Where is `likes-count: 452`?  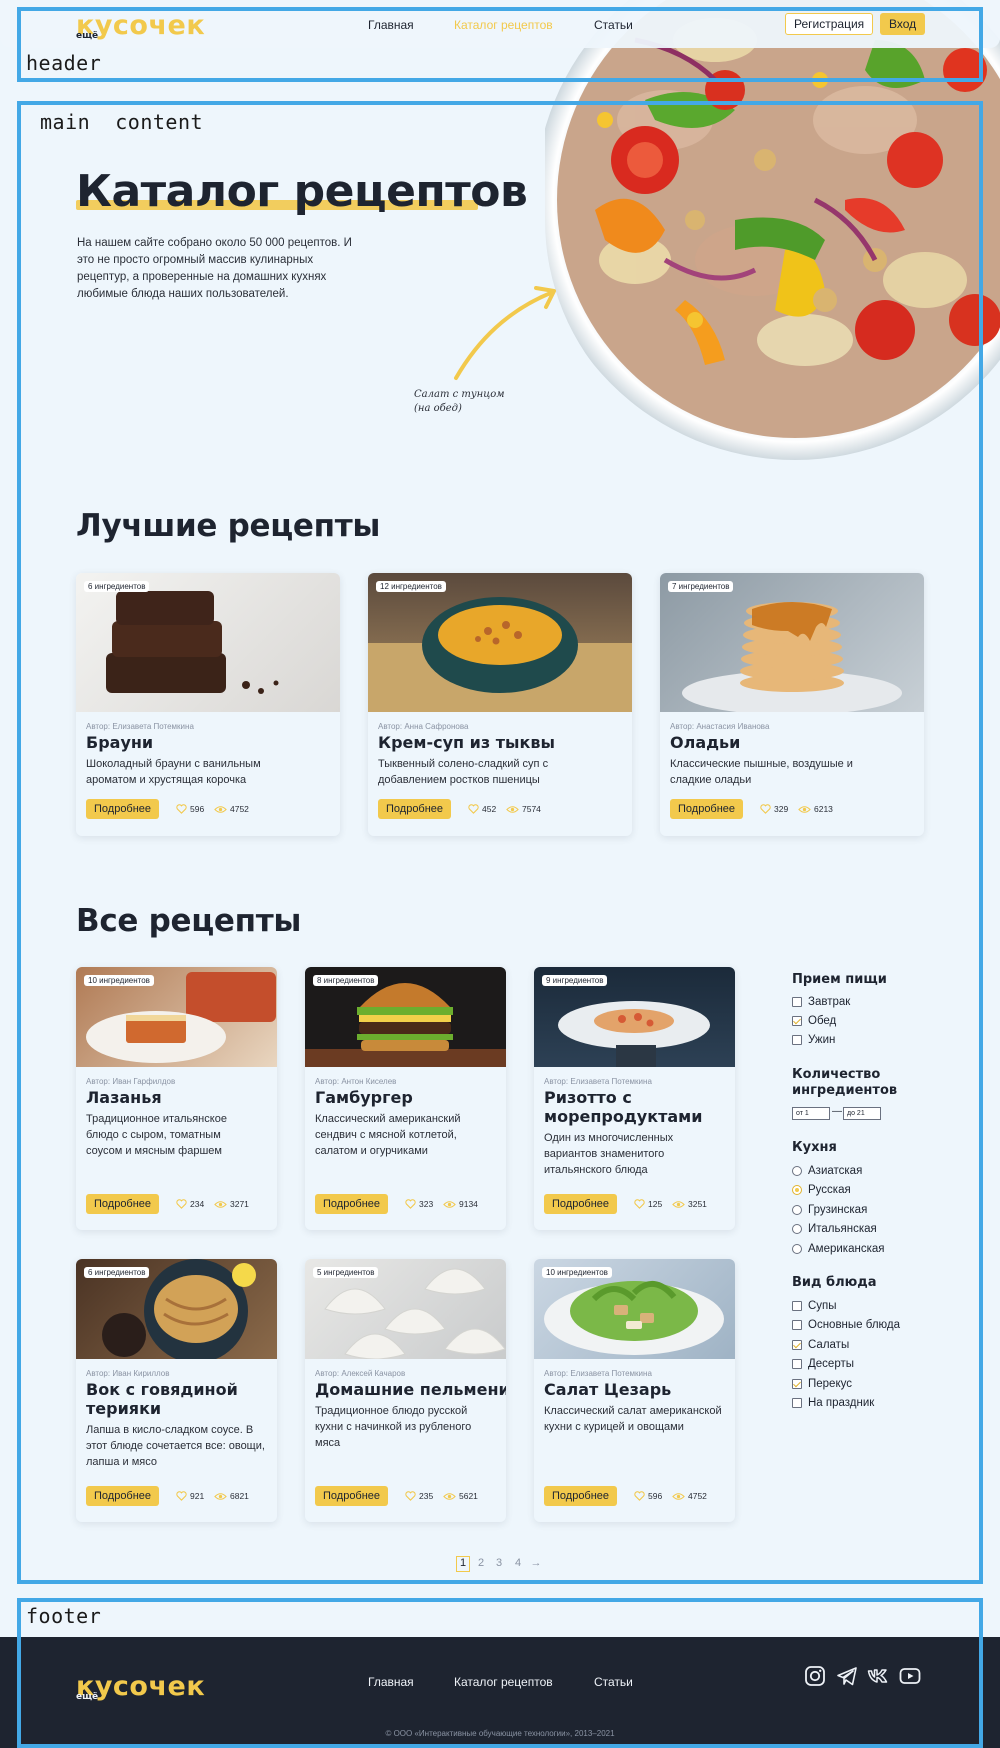
likes-count: 452 is located at coordinates (482, 809).